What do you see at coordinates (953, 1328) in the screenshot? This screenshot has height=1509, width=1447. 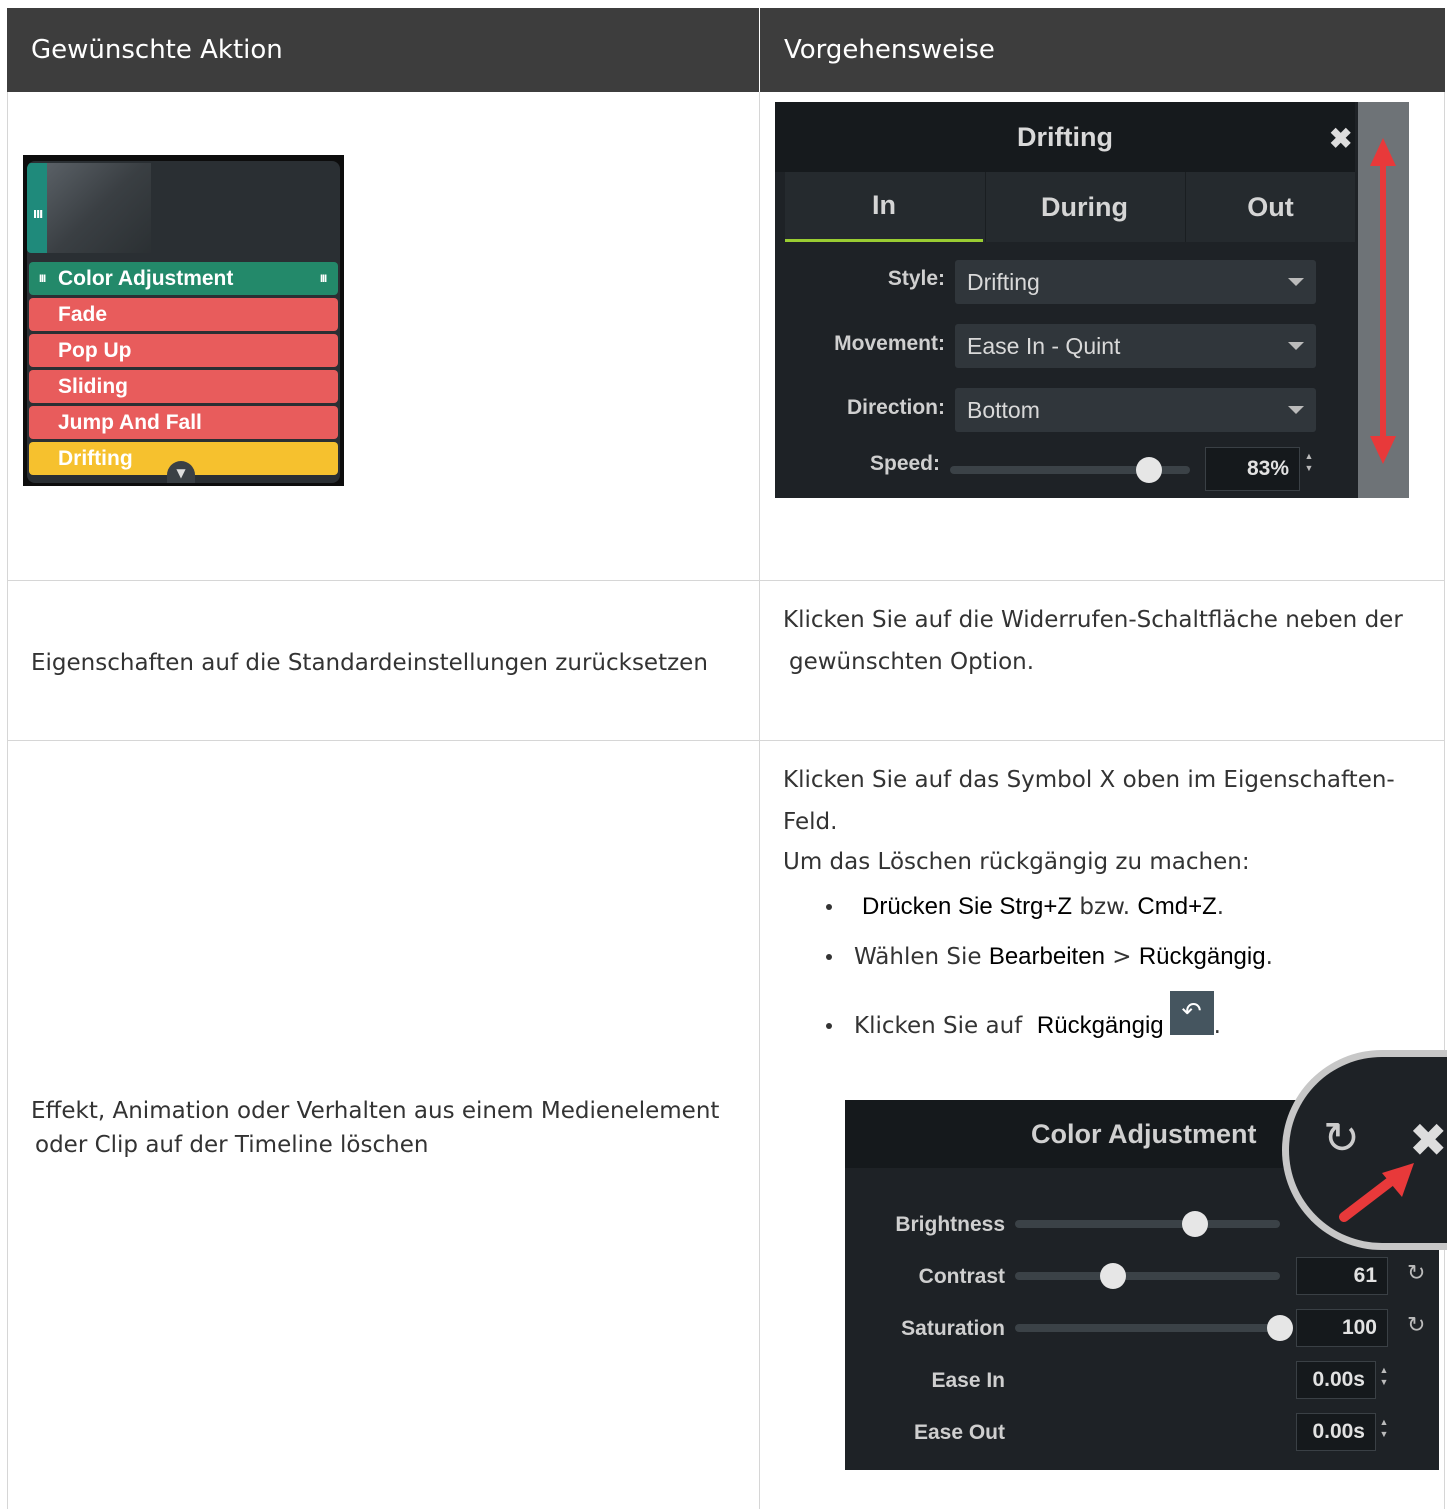 I see `saturation-label: Saturation` at bounding box center [953, 1328].